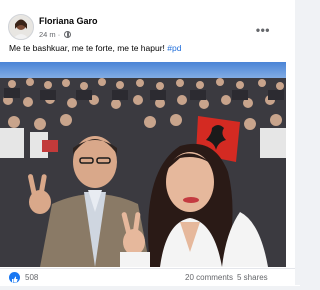 Image resolution: width=320 pixels, height=290 pixels. I want to click on shares-count: 5 shares, so click(252, 277).